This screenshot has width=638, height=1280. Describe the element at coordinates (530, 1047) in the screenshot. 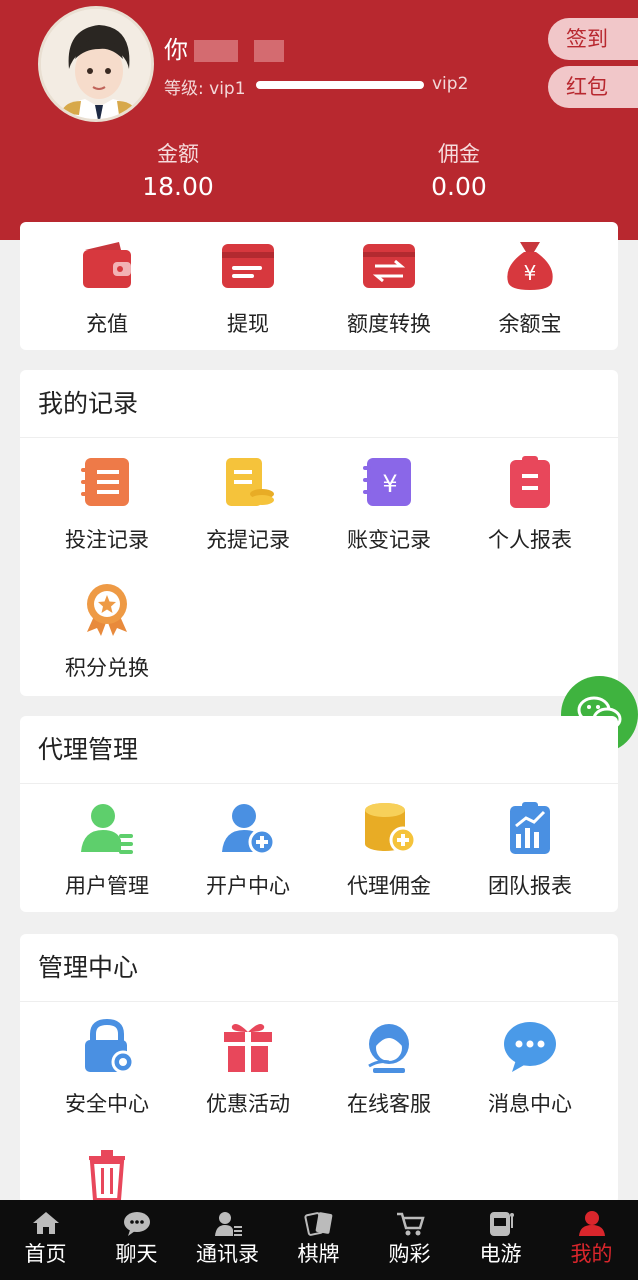

I see `chat-bubble-icon` at that location.